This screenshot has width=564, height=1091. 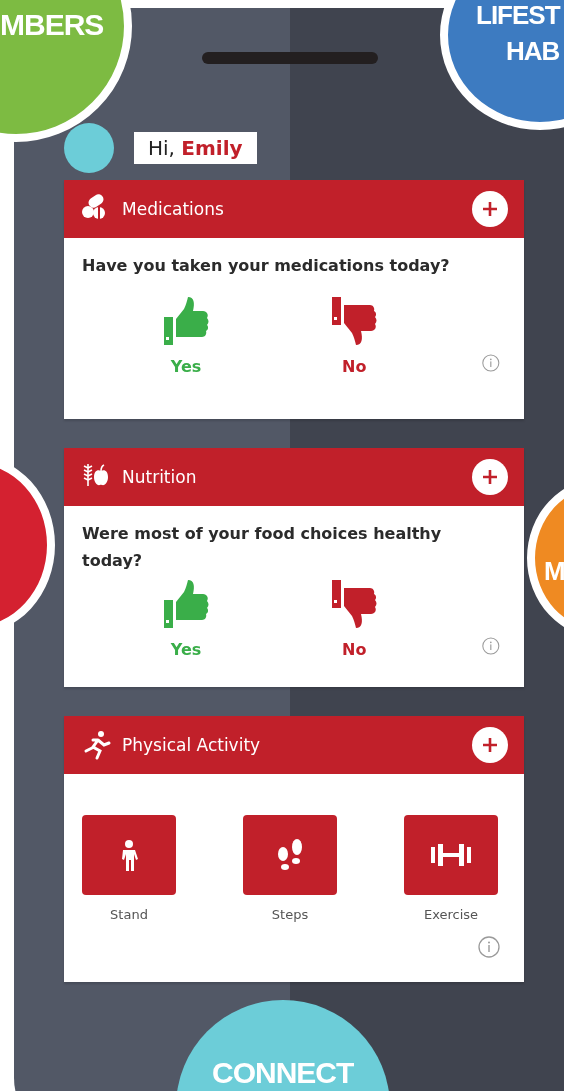 I want to click on card-title: Nutrition, so click(x=160, y=477).